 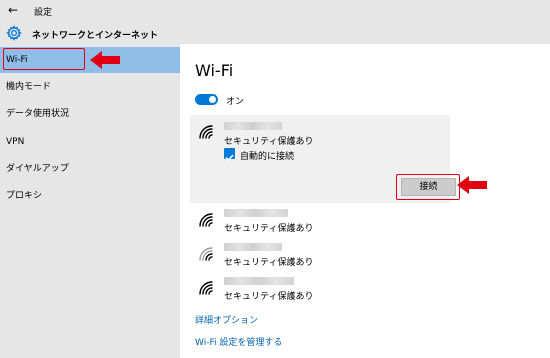 I want to click on sidebar-item-label: プロキシ, so click(x=24, y=196).